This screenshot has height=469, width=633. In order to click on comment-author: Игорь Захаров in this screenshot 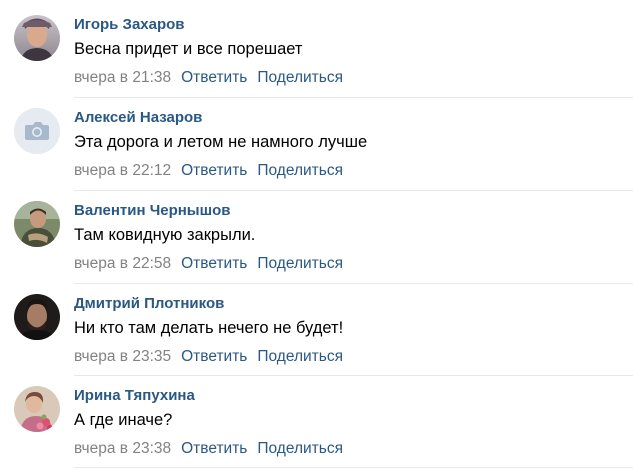, I will do `click(129, 24)`.